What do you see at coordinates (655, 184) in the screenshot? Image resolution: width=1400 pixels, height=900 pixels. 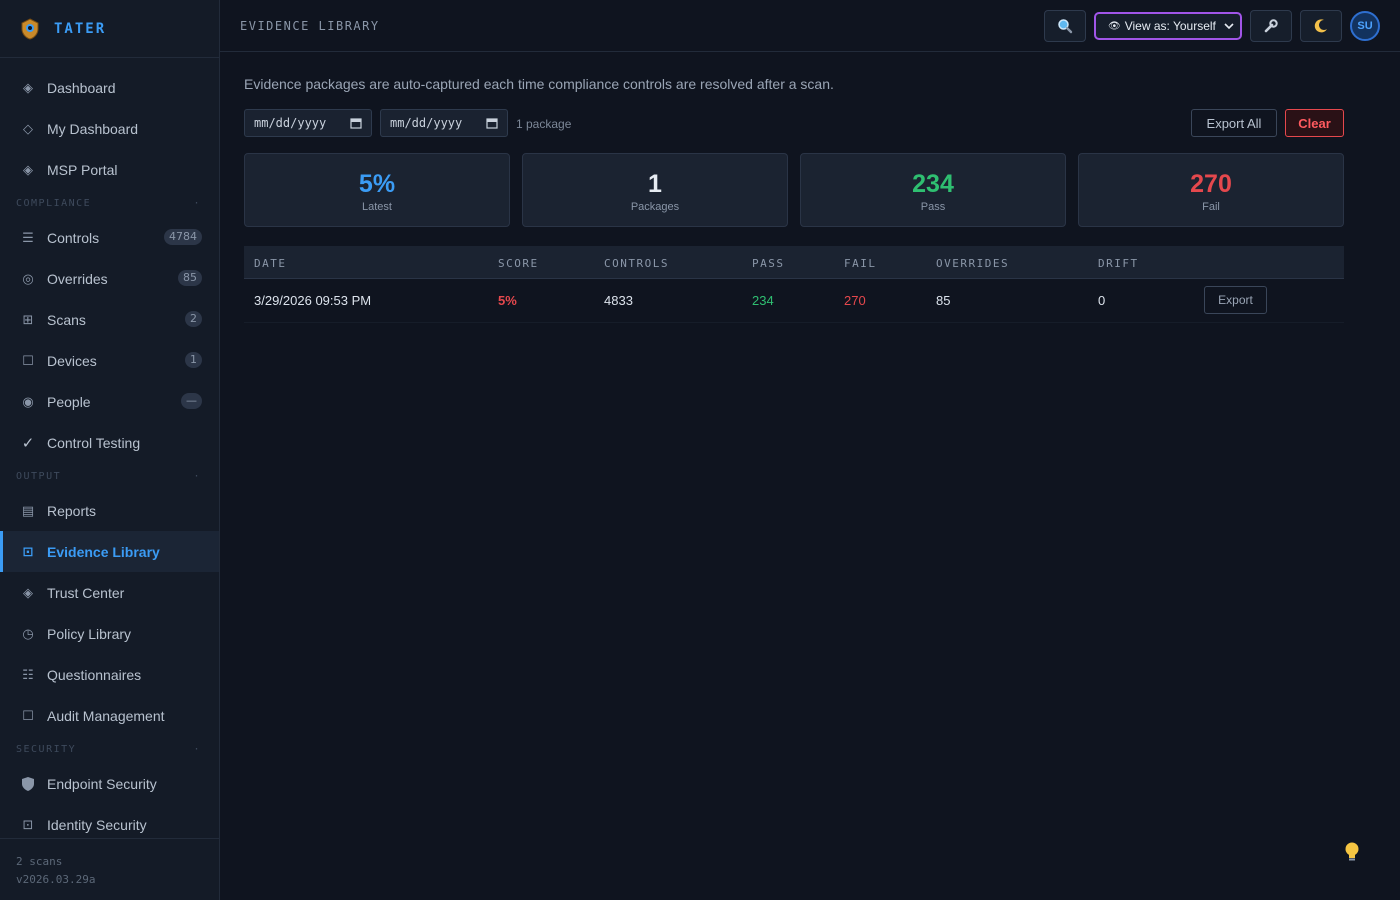 I see `card-value: 1` at bounding box center [655, 184].